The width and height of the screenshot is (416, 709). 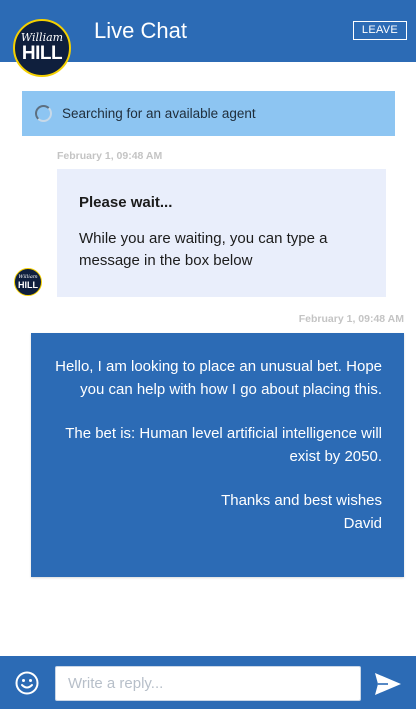 I want to click on header-title: Live Chat, so click(x=140, y=30).